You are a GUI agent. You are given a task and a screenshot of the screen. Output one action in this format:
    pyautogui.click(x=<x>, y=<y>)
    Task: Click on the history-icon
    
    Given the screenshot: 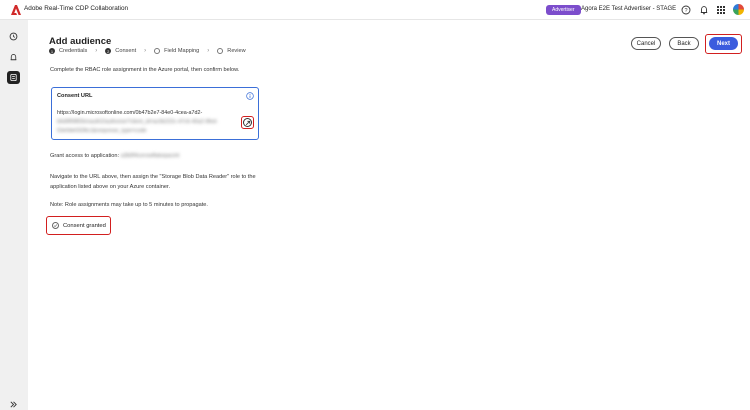 What is the action you would take?
    pyautogui.click(x=13, y=36)
    